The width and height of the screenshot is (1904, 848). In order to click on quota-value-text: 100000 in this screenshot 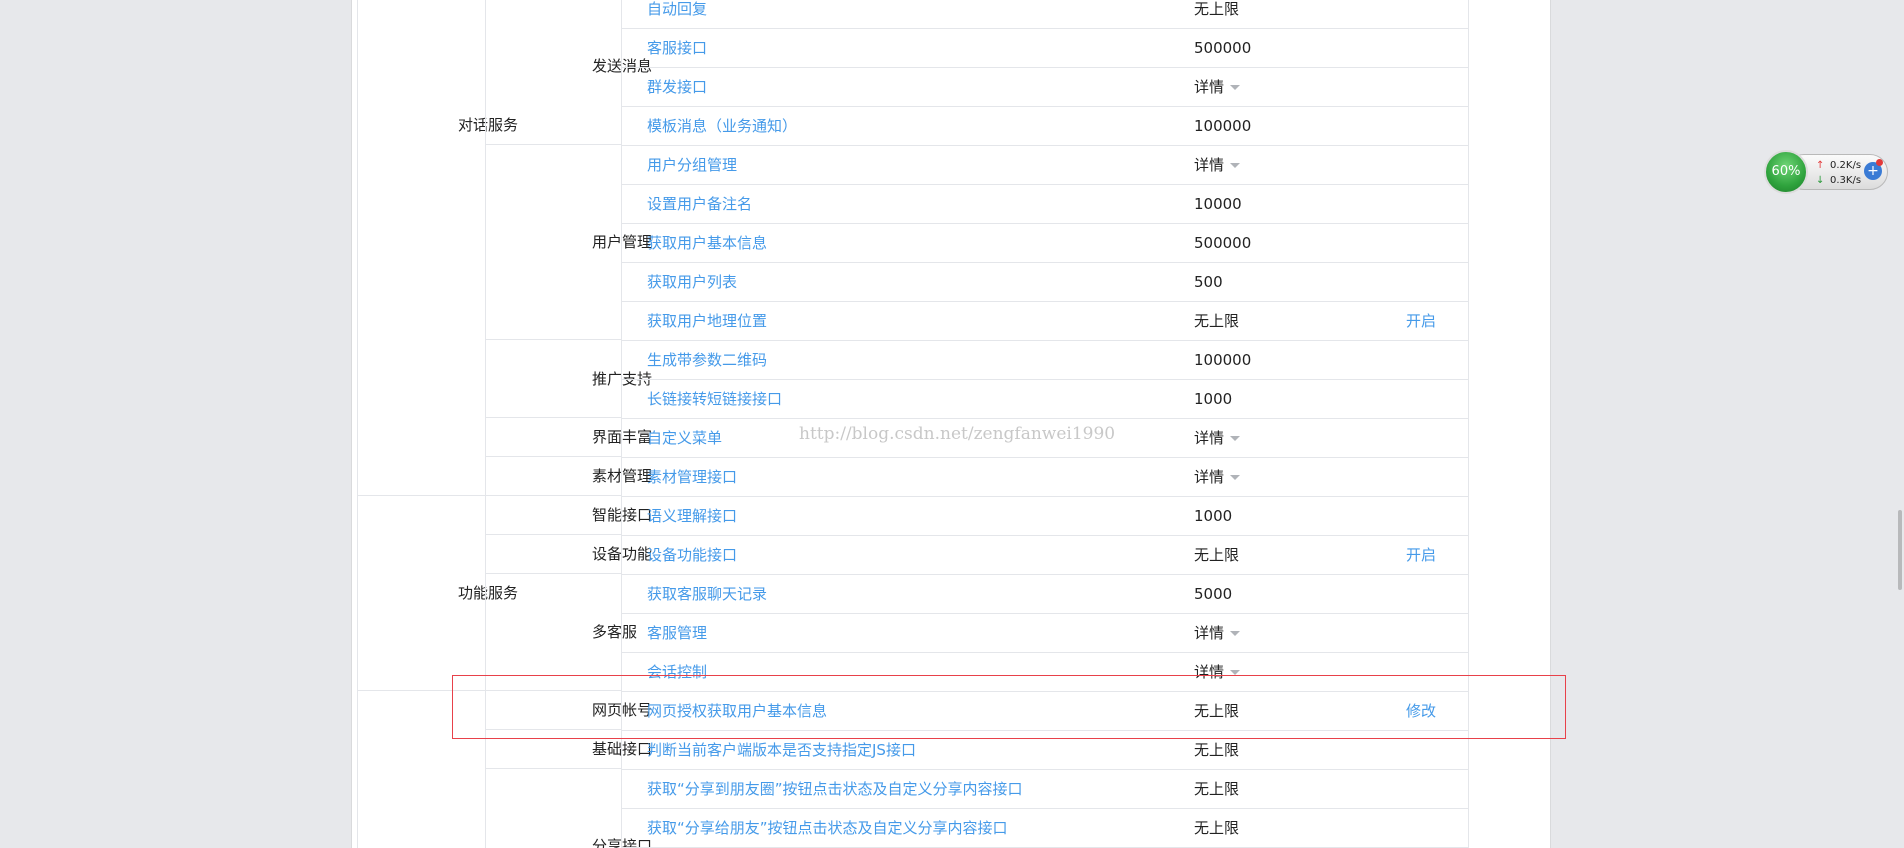, I will do `click(1223, 360)`.